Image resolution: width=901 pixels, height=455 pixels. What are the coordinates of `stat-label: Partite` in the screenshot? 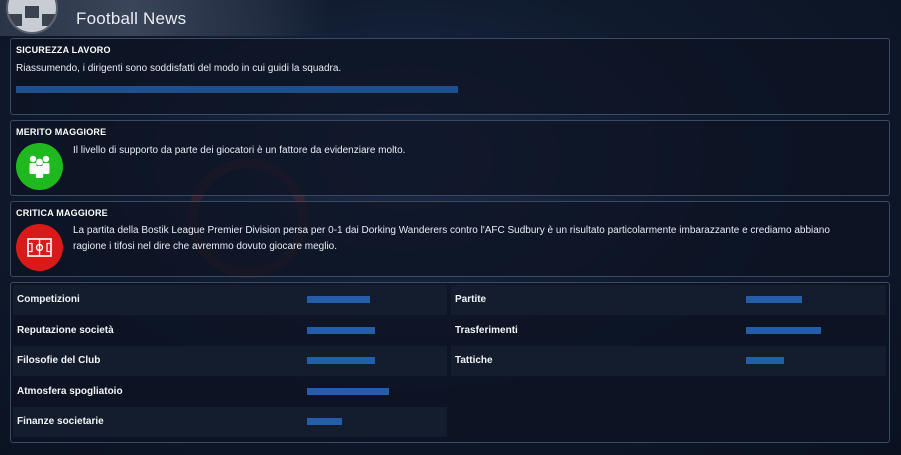 It's located at (471, 299).